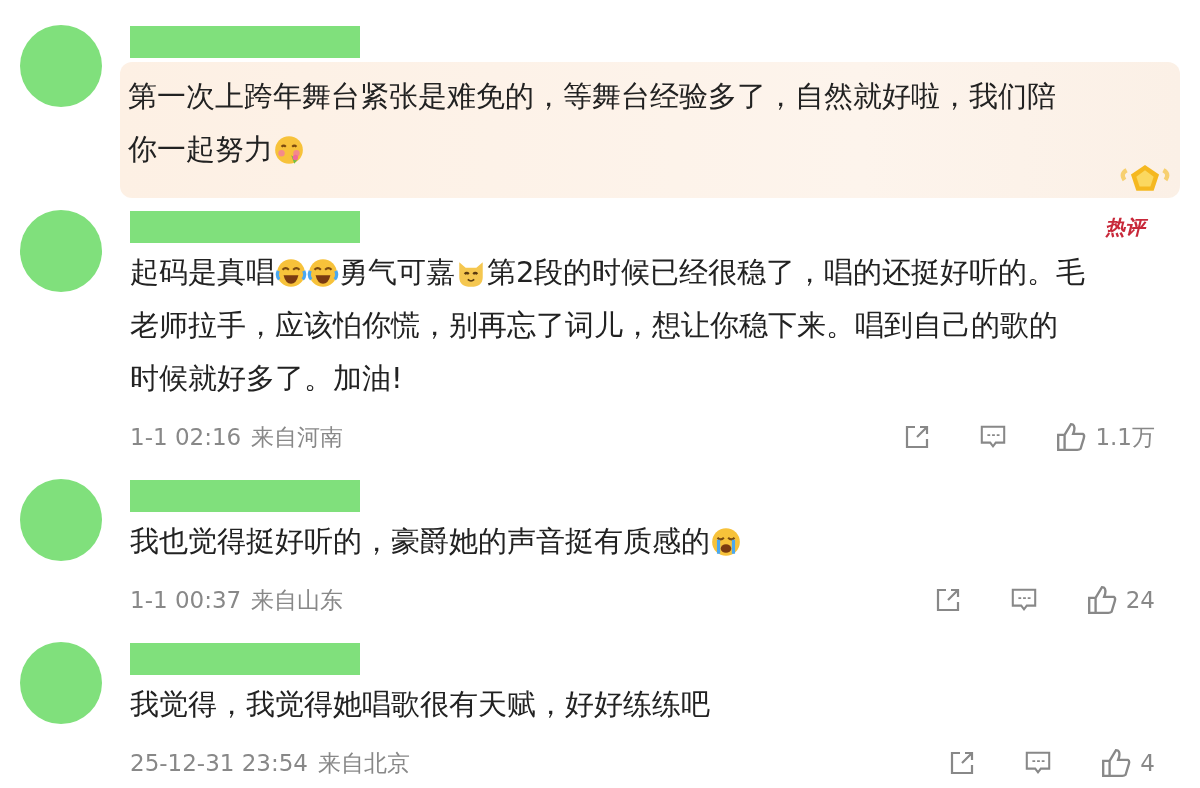 This screenshot has width=1200, height=788. I want to click on like-button: 1.1万, so click(1105, 437).